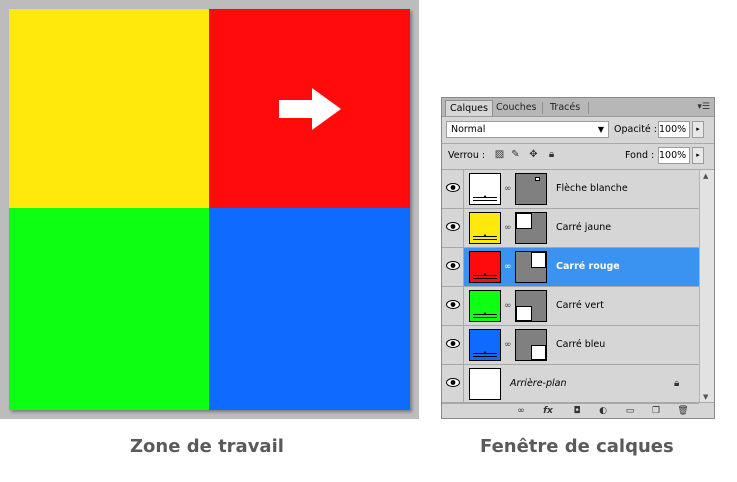  Describe the element at coordinates (603, 411) in the screenshot. I see `adjustment-layer-icon: ◐` at that location.